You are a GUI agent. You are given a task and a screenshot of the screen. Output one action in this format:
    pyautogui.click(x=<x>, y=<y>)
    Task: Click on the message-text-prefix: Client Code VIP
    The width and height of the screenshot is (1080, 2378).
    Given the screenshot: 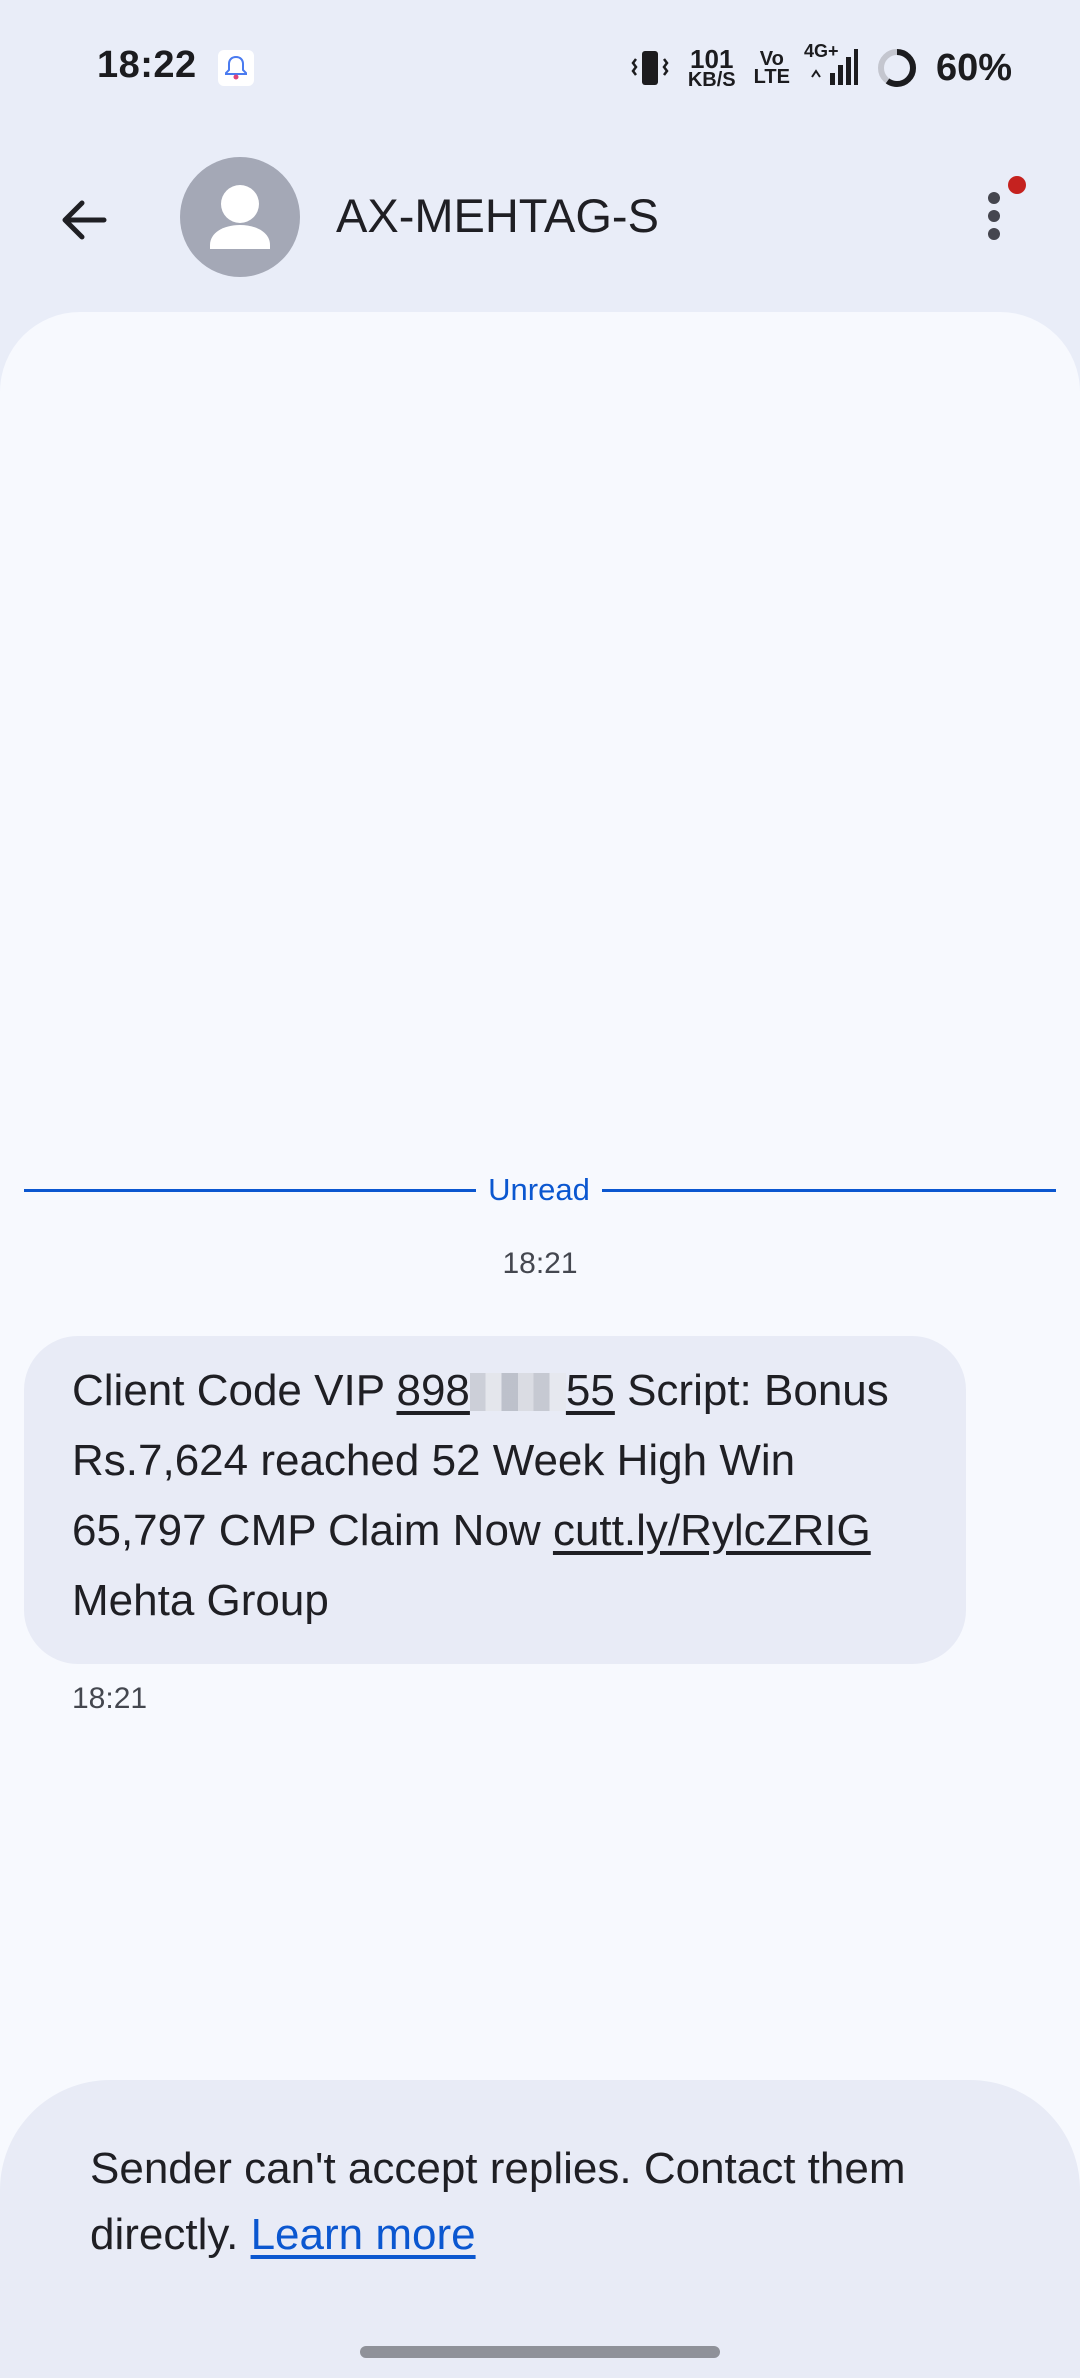 What is the action you would take?
    pyautogui.click(x=234, y=1390)
    